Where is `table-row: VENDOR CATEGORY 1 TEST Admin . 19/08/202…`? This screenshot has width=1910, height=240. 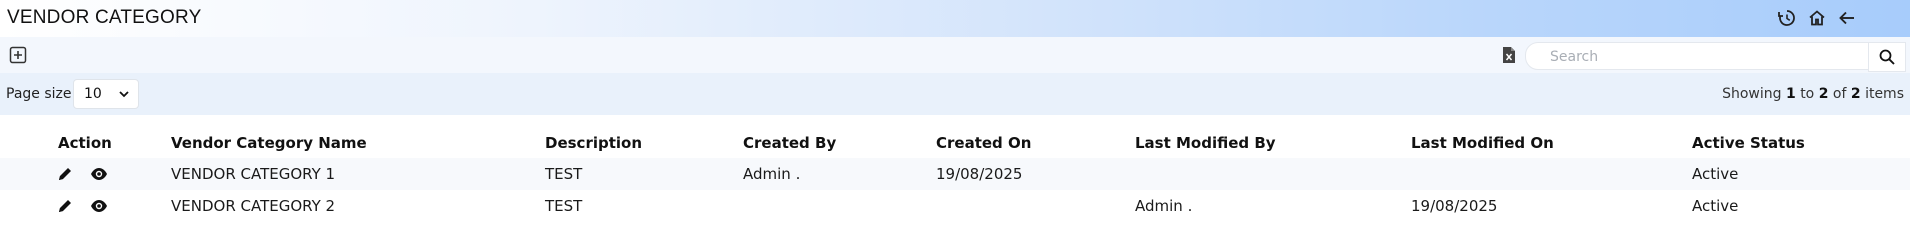
table-row: VENDOR CATEGORY 1 TEST Admin . 19/08/202… is located at coordinates (955, 174).